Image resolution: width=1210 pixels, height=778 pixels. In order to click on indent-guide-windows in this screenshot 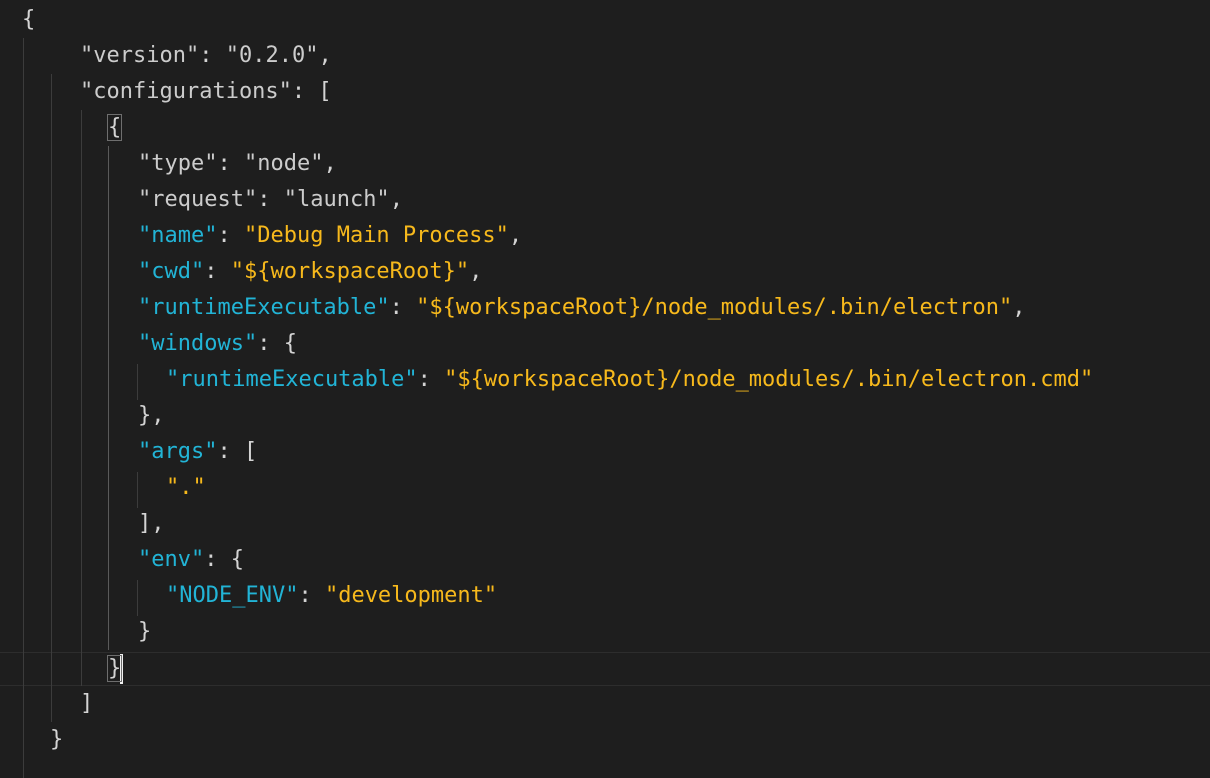, I will do `click(137, 382)`.